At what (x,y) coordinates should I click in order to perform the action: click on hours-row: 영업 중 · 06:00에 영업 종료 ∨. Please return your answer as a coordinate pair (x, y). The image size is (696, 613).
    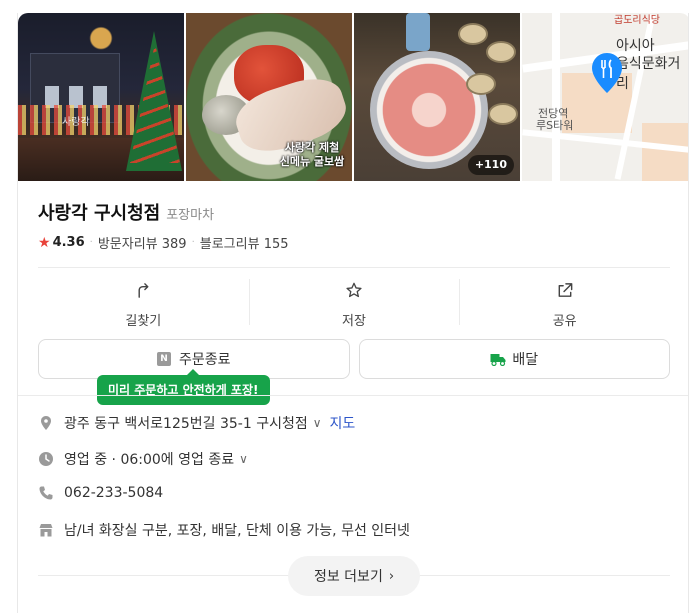
    Looking at the image, I should click on (143, 459).